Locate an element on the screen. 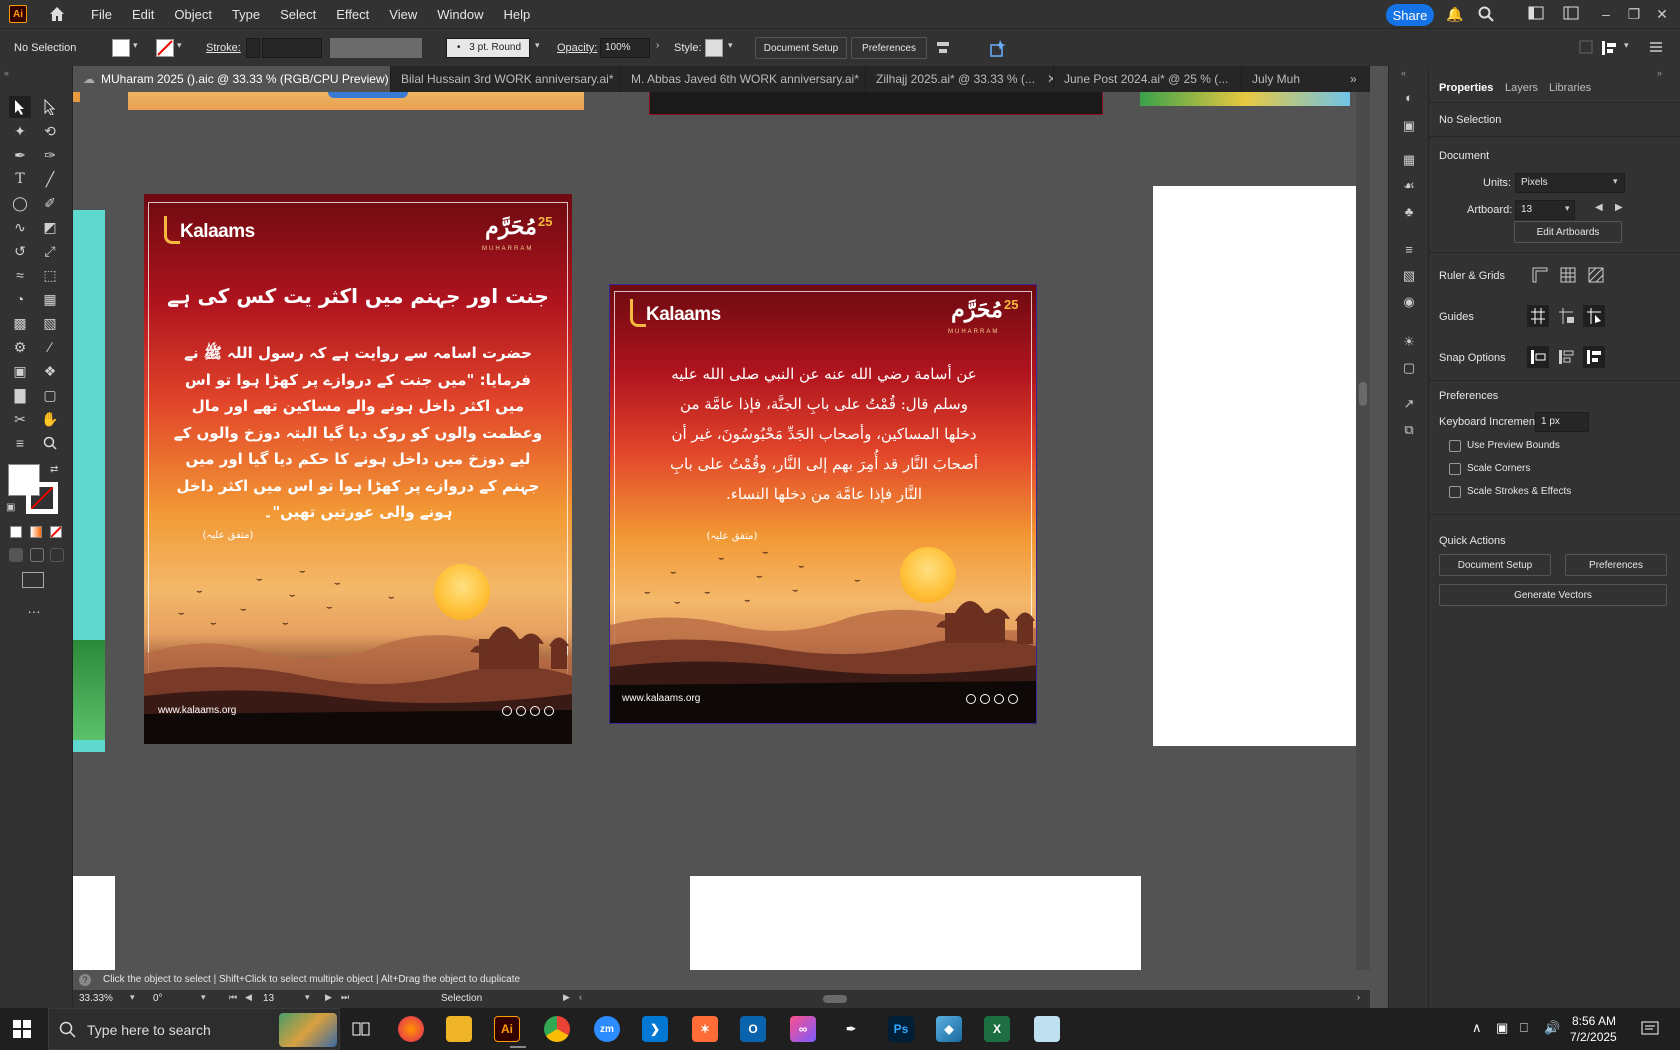 The width and height of the screenshot is (1680, 1050). magic-wand-tool-icon: ✦ is located at coordinates (20, 131).